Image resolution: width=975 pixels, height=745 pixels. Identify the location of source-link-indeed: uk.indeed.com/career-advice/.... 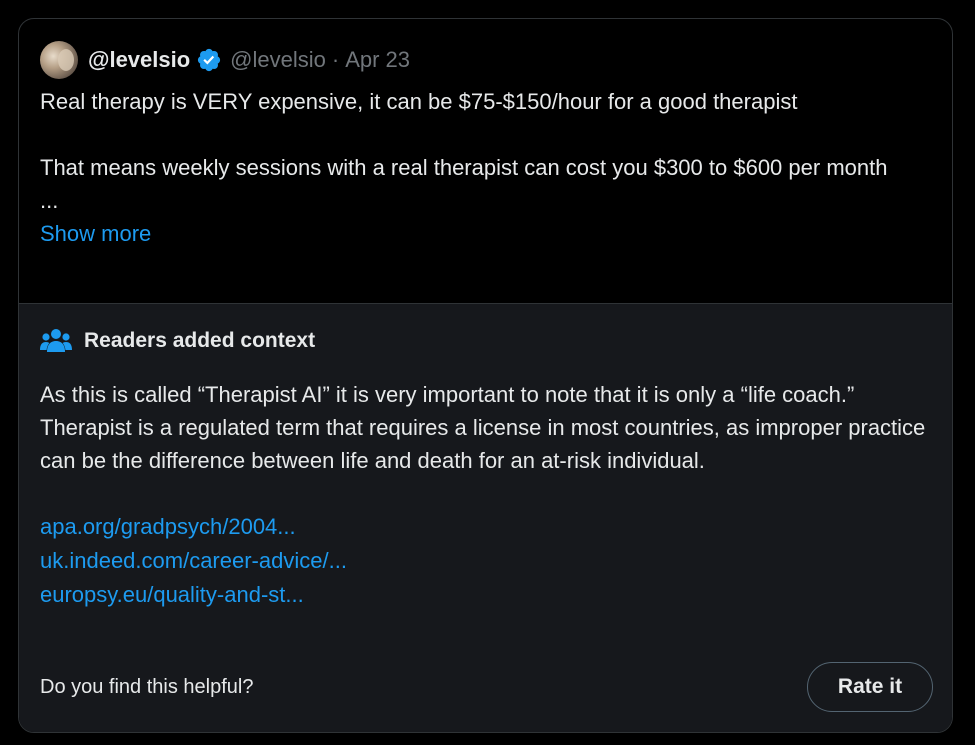
(485, 561).